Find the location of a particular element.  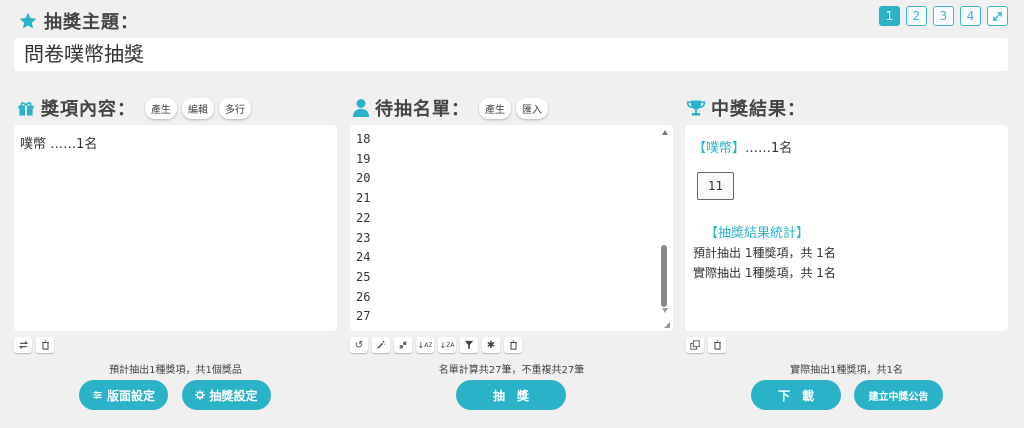

prizes-title: 獎項內容： is located at coordinates (88, 109).